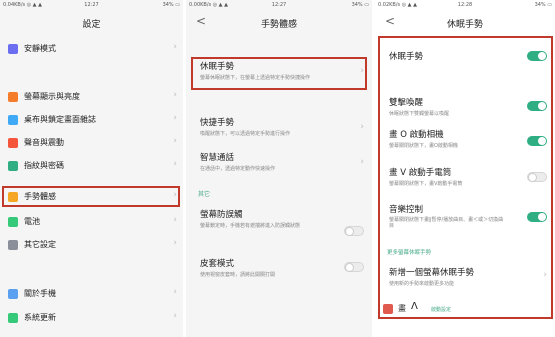 This screenshot has width=555, height=337. I want to click on status-left: 0.02KB/s ◎ ▲ ▲, so click(397, 5).